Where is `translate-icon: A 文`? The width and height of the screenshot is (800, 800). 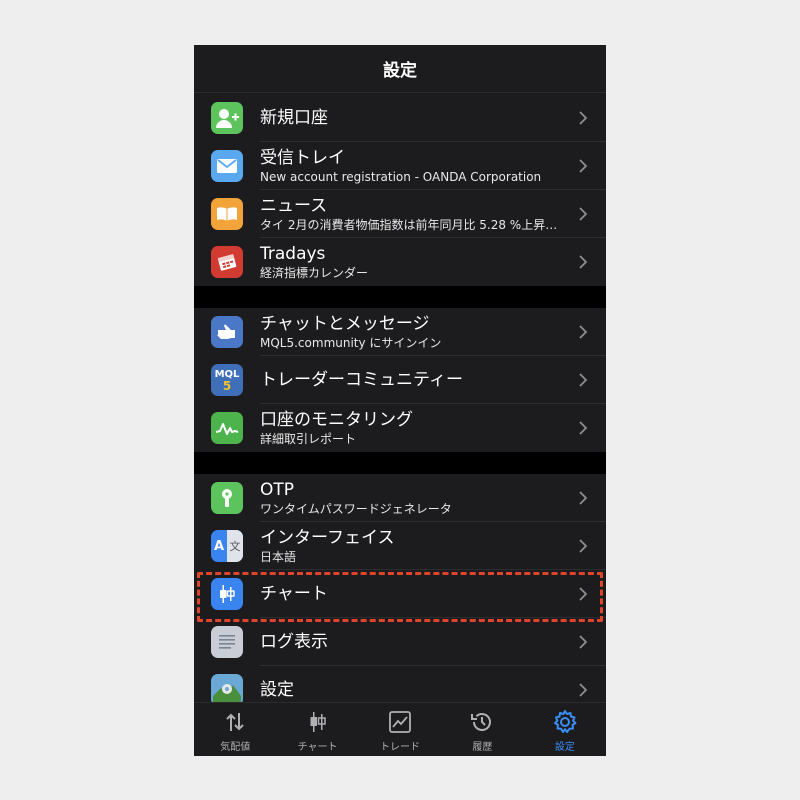 translate-icon: A 文 is located at coordinates (227, 546).